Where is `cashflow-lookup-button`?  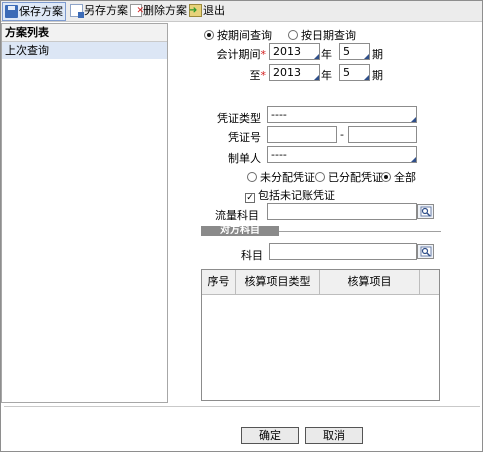
cashflow-lookup-button is located at coordinates (425, 211).